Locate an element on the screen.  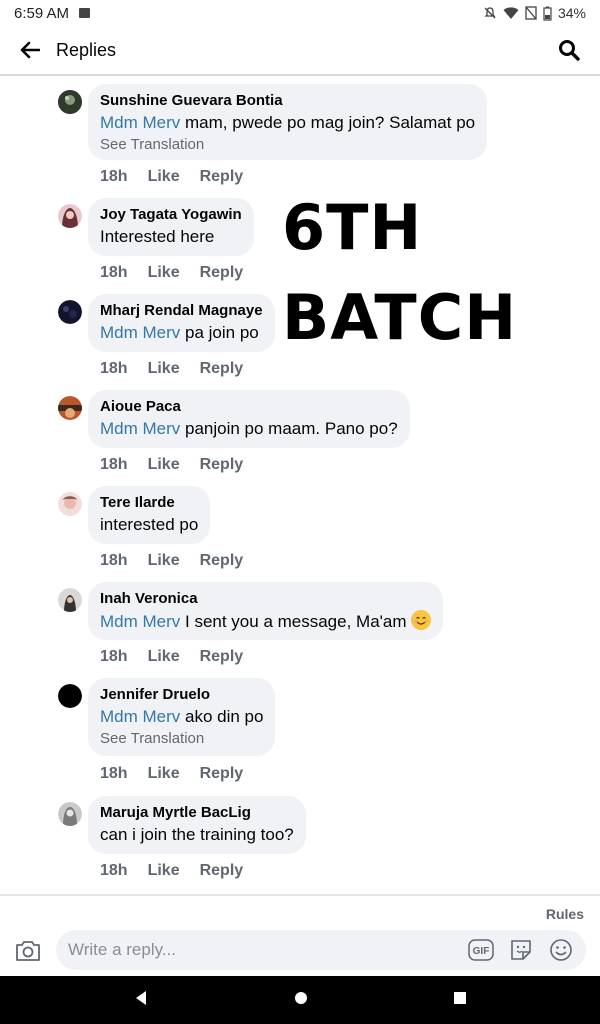
comment-author: Jennifer Druelo is located at coordinates (181, 695).